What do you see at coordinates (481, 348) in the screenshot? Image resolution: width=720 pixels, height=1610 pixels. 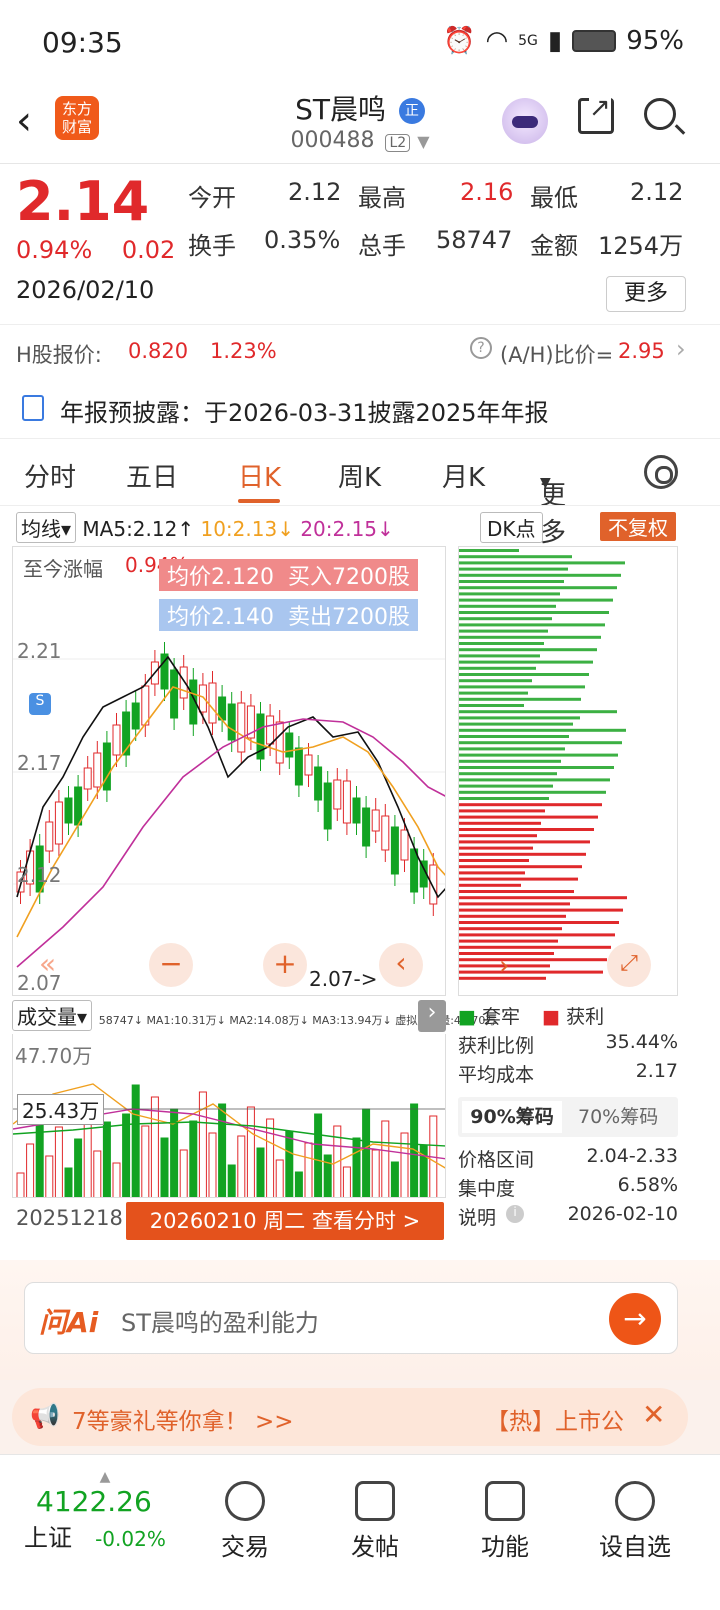 I see `help-icon: ?` at bounding box center [481, 348].